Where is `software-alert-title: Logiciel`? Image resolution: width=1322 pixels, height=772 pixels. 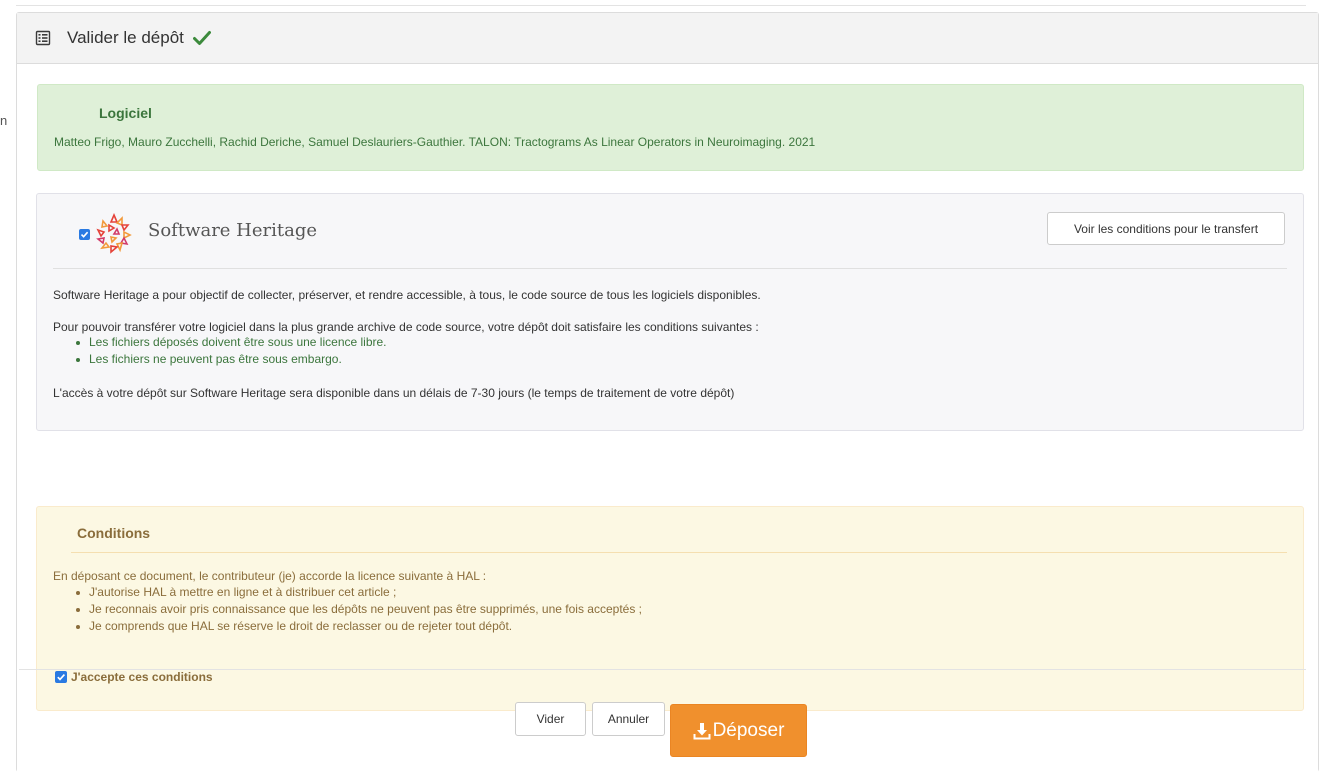 software-alert-title: Logiciel is located at coordinates (125, 113).